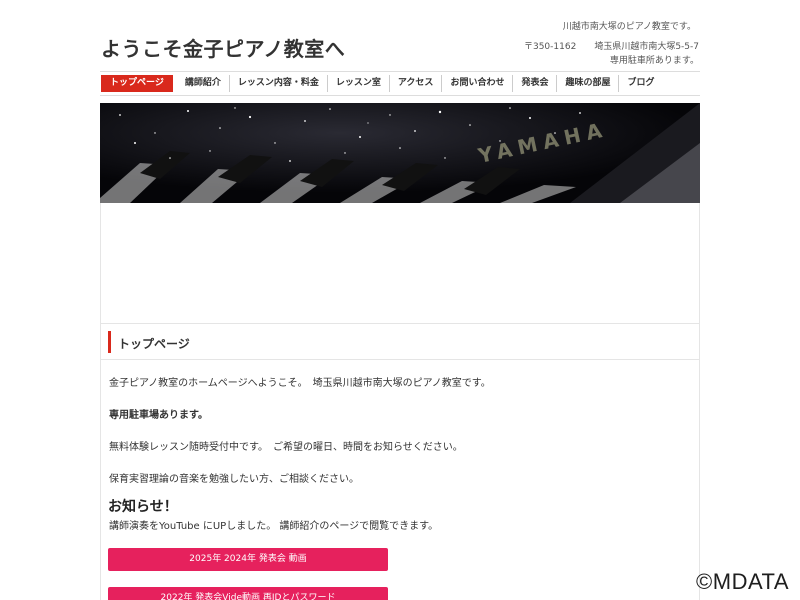 This screenshot has height=600, width=800. What do you see at coordinates (274, 526) in the screenshot?
I see `news-text: 講師演奏をYouTube にUPしました。 講師紹介のページで閲覧できます。` at bounding box center [274, 526].